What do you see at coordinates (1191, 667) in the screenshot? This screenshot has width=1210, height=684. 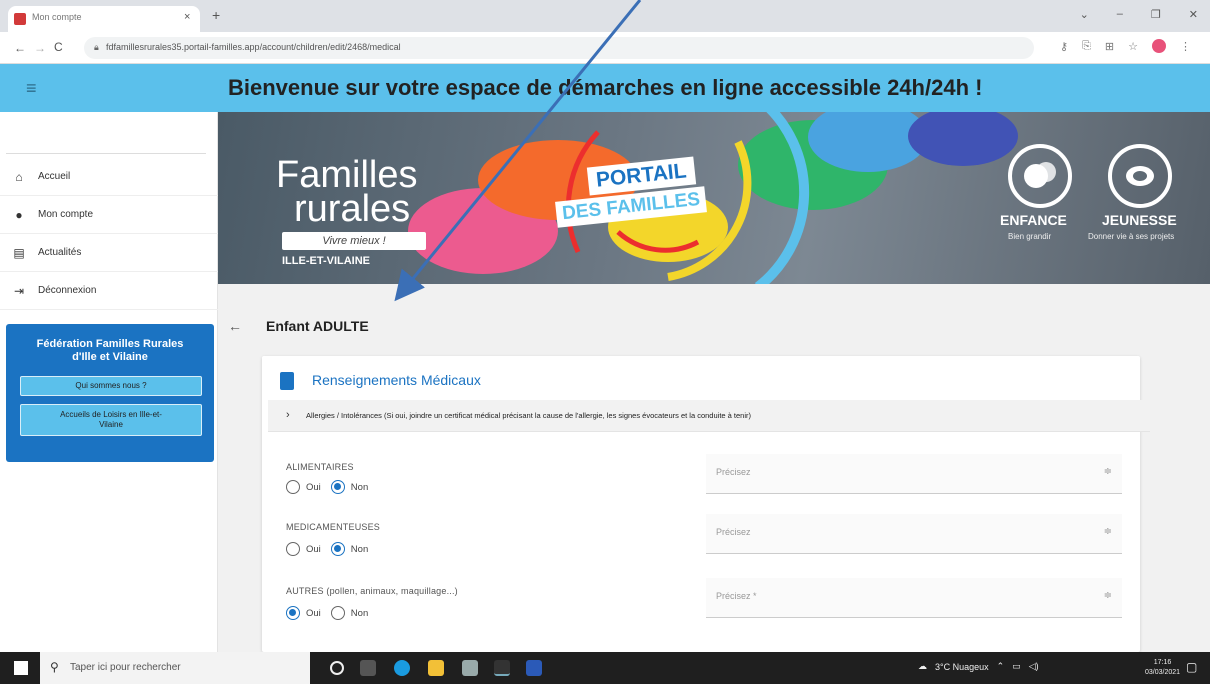 I see `notification-icon: ▢` at bounding box center [1191, 667].